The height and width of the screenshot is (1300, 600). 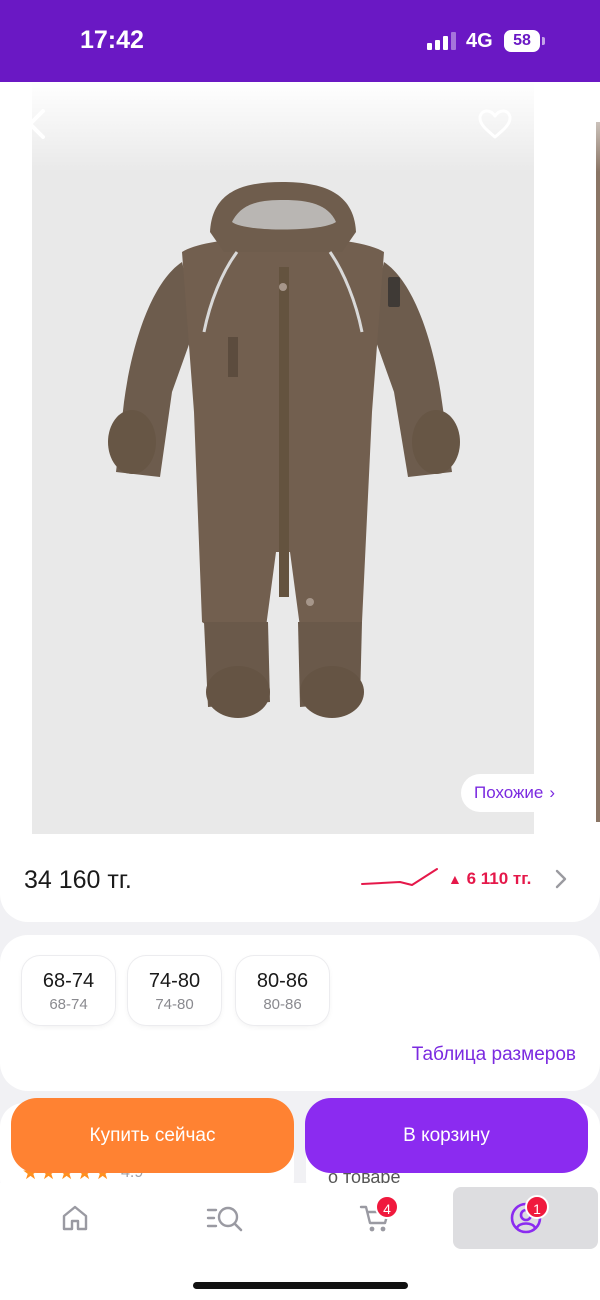 I want to click on status-bar: 17:42 4G 58, so click(x=300, y=41).